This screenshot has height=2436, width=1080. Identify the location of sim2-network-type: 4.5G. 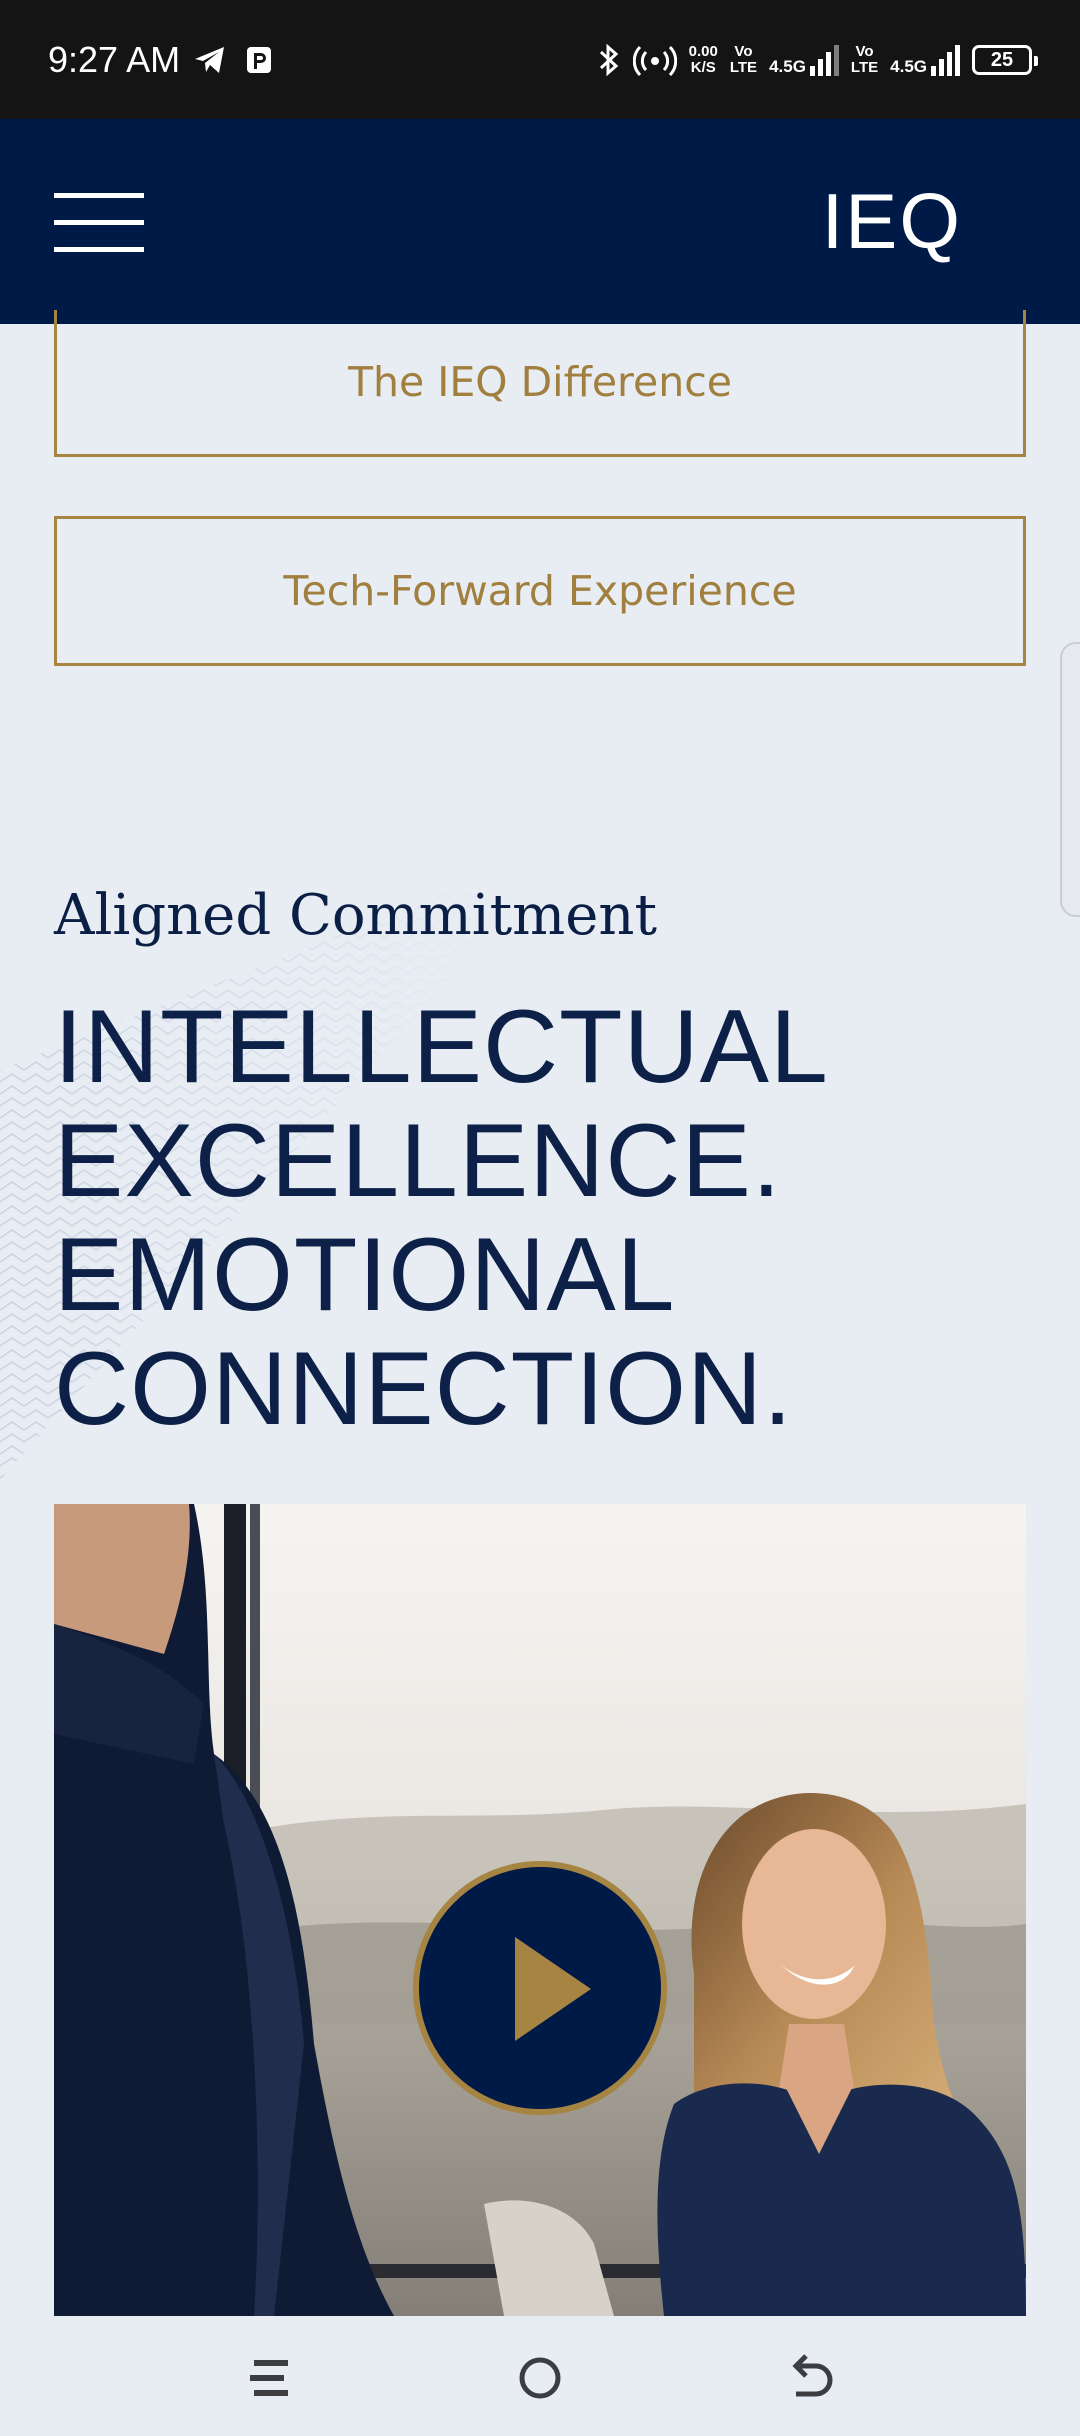
(908, 66).